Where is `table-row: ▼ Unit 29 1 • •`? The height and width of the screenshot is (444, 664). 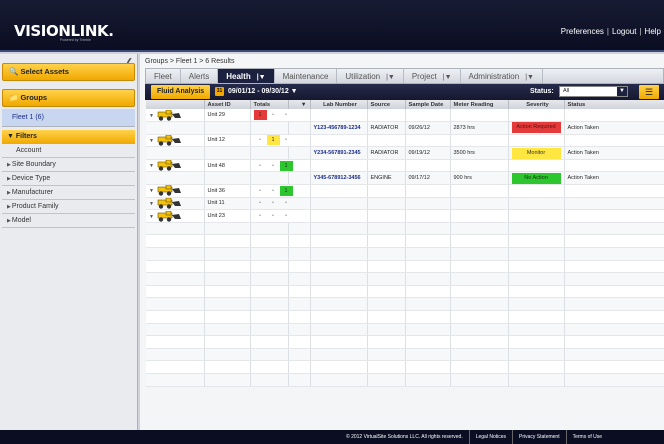
table-row: ▼ Unit 29 1 • • is located at coordinates (405, 116).